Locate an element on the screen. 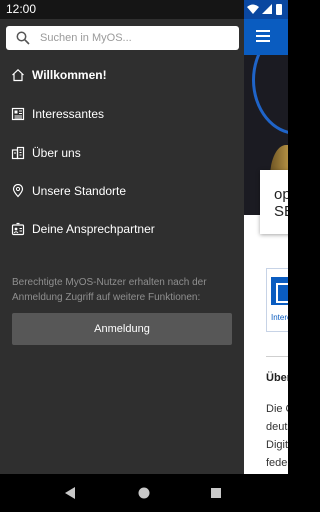 This screenshot has height=512, width=320. tile-label: Intere is located at coordinates (279, 317).